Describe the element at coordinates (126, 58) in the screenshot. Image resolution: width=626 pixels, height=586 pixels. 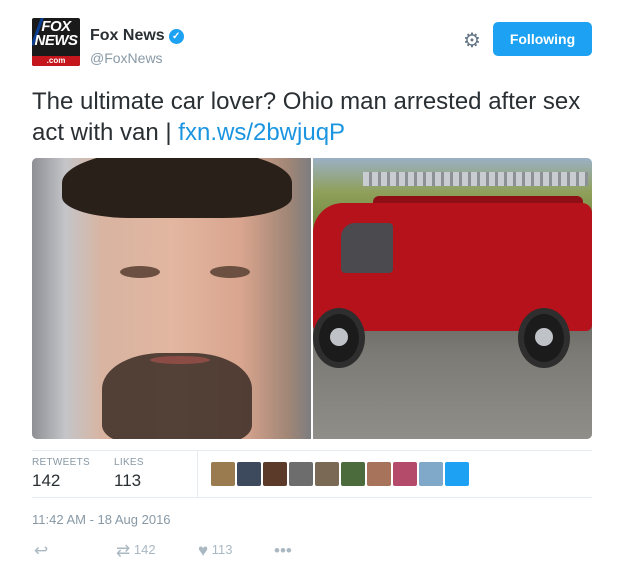
I see `author-handle: @FoxNews` at that location.